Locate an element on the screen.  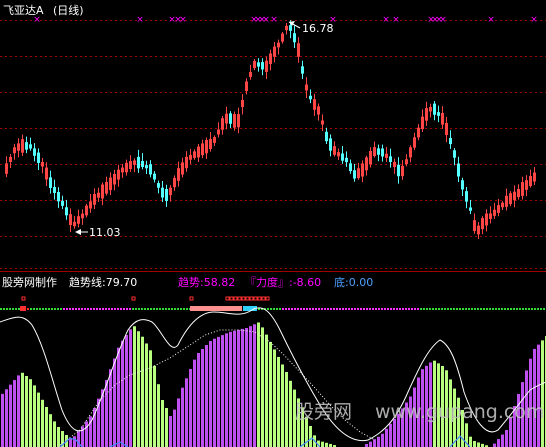
period-label: (日线) is located at coordinates (68, 10).